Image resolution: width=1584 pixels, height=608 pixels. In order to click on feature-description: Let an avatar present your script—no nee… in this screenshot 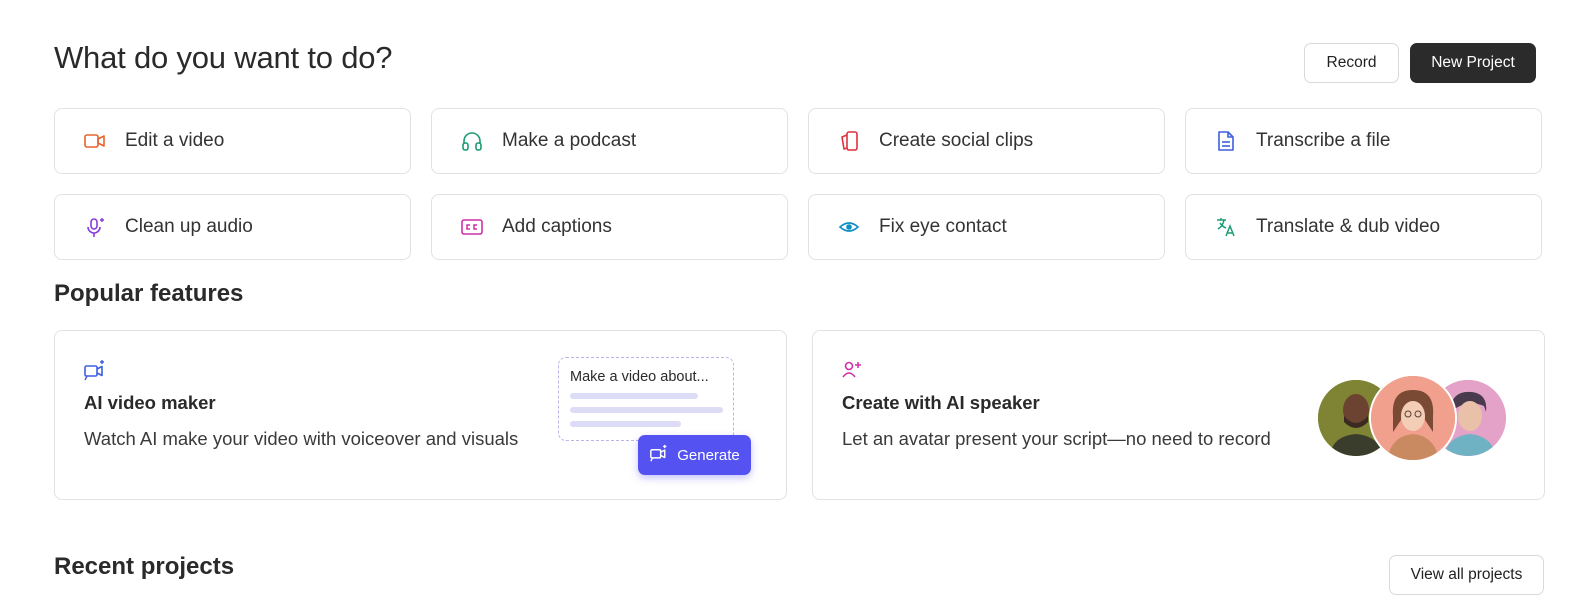, I will do `click(1056, 438)`.